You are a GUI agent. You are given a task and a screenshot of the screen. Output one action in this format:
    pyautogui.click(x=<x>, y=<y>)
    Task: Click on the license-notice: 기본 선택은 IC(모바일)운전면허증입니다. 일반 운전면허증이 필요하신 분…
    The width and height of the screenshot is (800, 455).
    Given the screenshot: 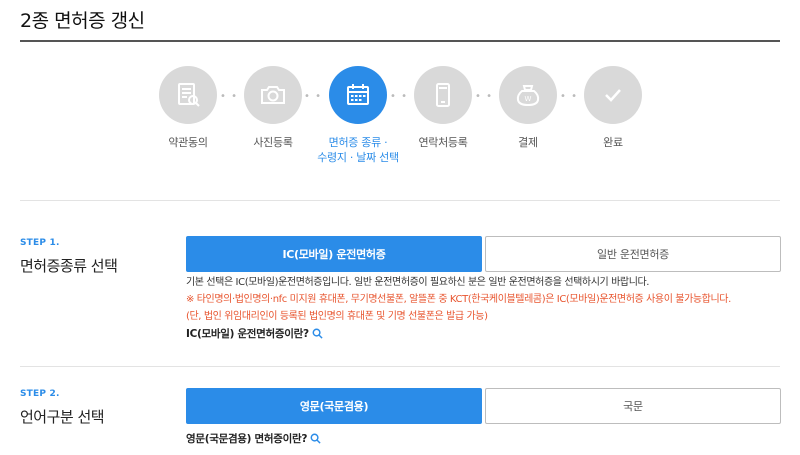 What is the action you would take?
    pyautogui.click(x=458, y=299)
    